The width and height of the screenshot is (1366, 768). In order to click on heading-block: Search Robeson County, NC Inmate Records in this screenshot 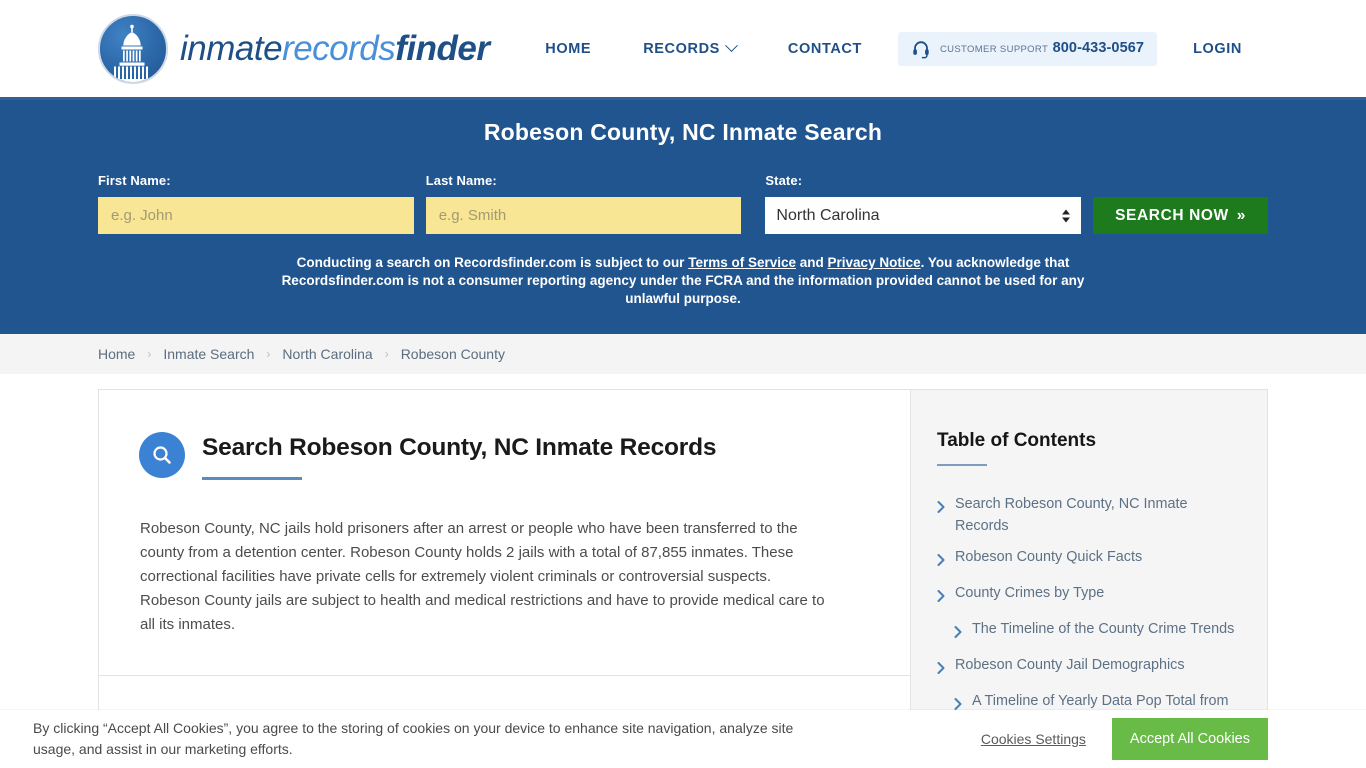, I will do `click(459, 455)`.